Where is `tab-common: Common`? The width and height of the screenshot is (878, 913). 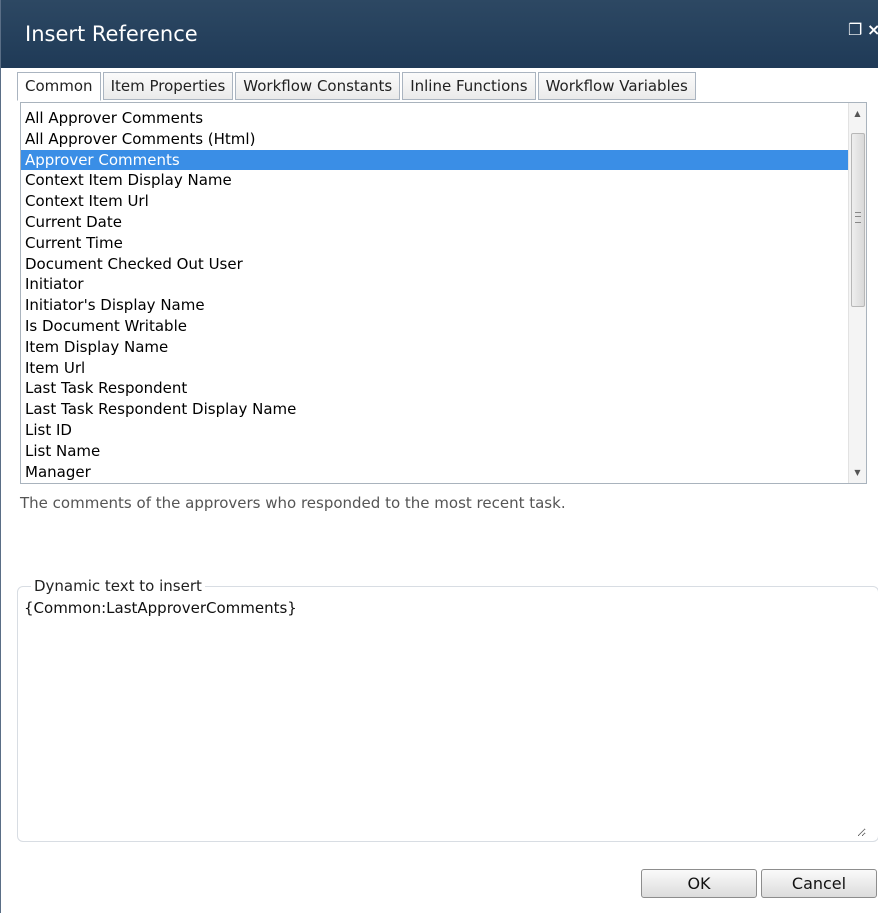 tab-common: Common is located at coordinates (59, 86).